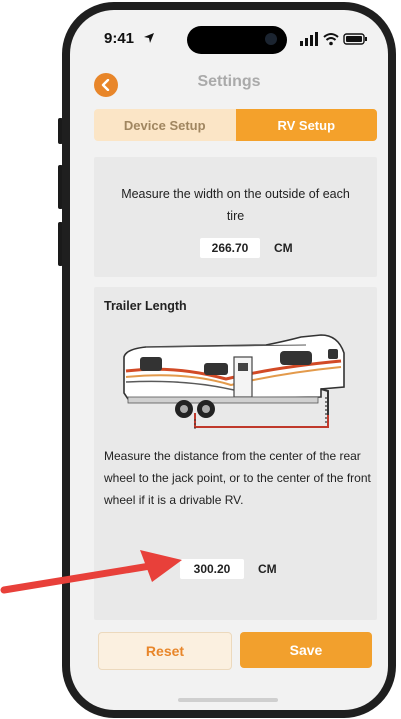  I want to click on home-indicator, so click(228, 700).